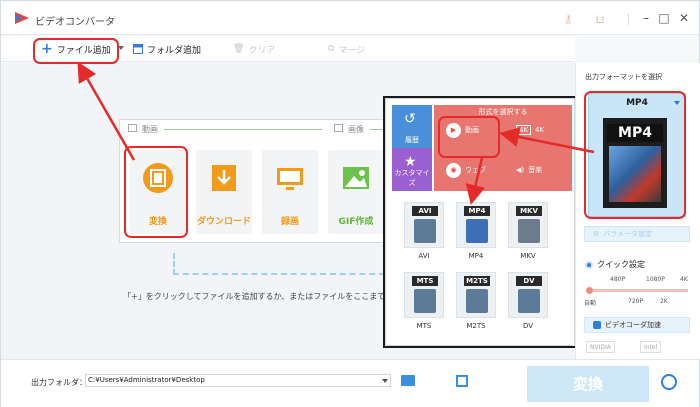 The width and height of the screenshot is (700, 407). What do you see at coordinates (289, 222) in the screenshot?
I see `record-function-label: 録画` at bounding box center [289, 222].